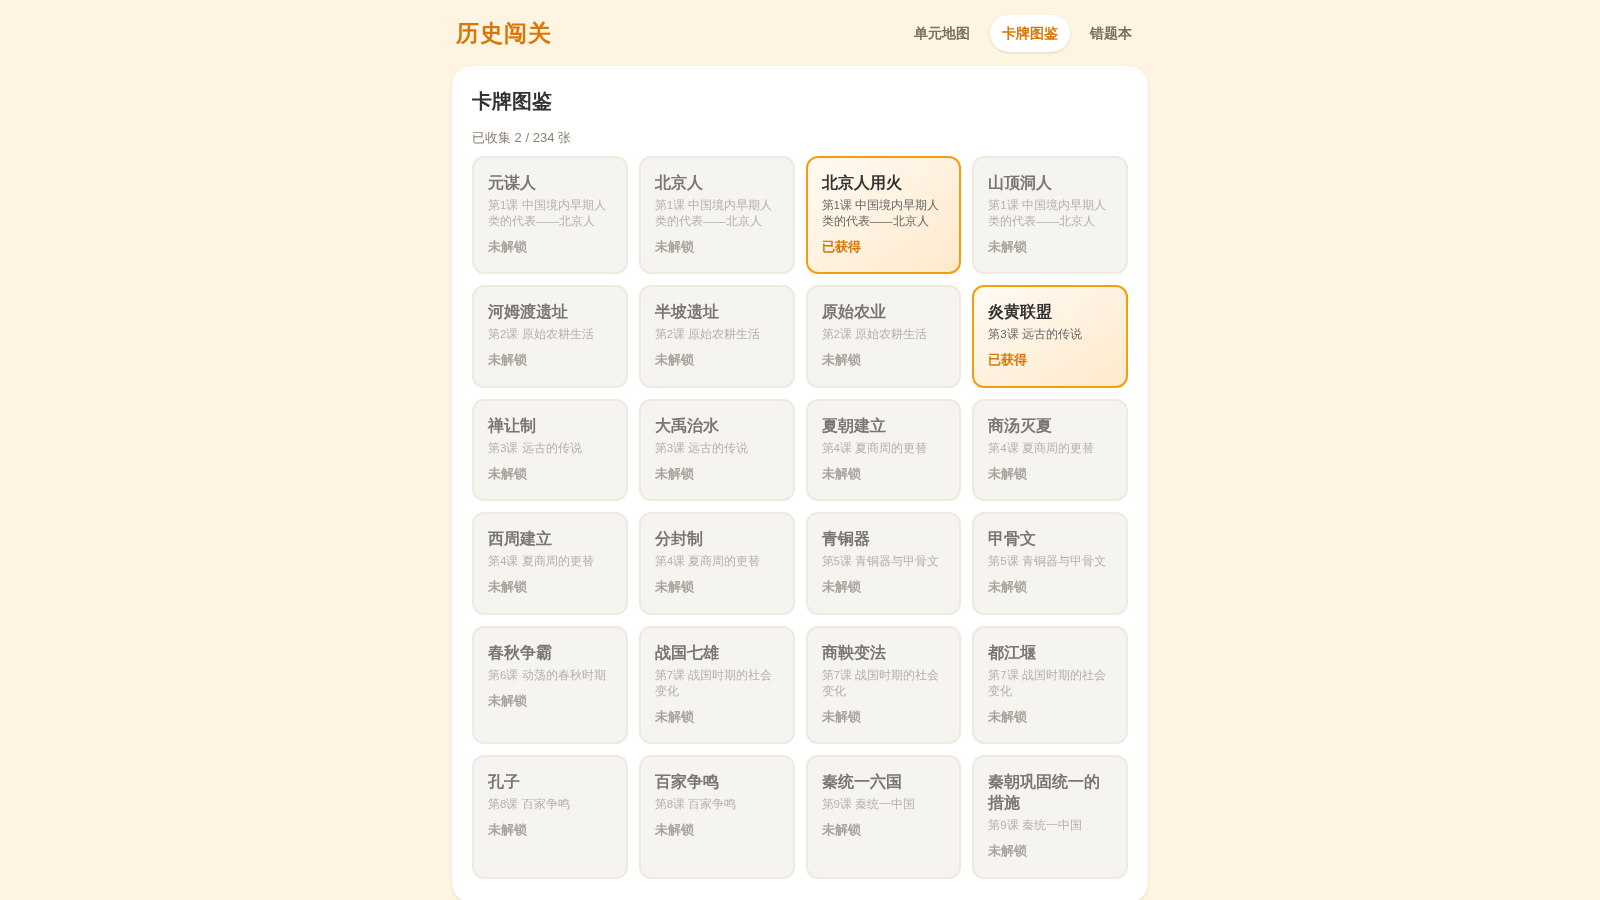 The width and height of the screenshot is (1600, 900). What do you see at coordinates (1021, 312) in the screenshot?
I see `card-title: 炎黄联盟` at bounding box center [1021, 312].